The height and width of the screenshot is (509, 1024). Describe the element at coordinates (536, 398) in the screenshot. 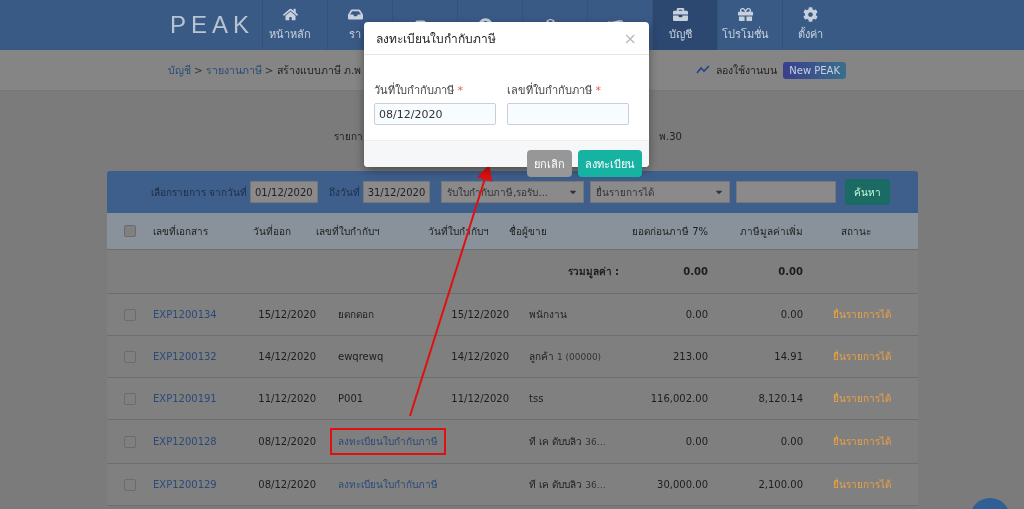

I see `table-cell-text: tss` at that location.